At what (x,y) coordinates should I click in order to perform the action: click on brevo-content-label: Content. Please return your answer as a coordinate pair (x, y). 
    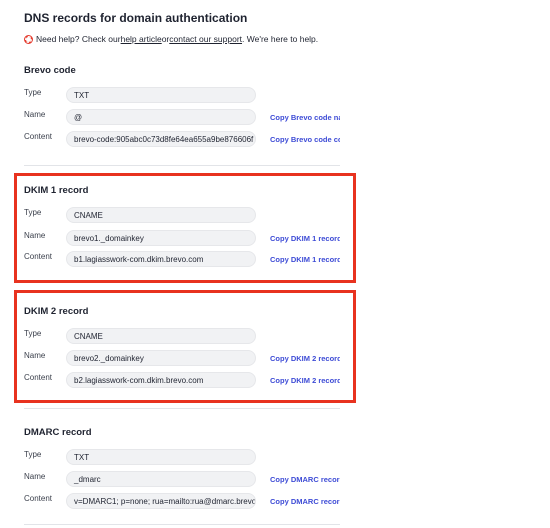
    Looking at the image, I should click on (38, 136).